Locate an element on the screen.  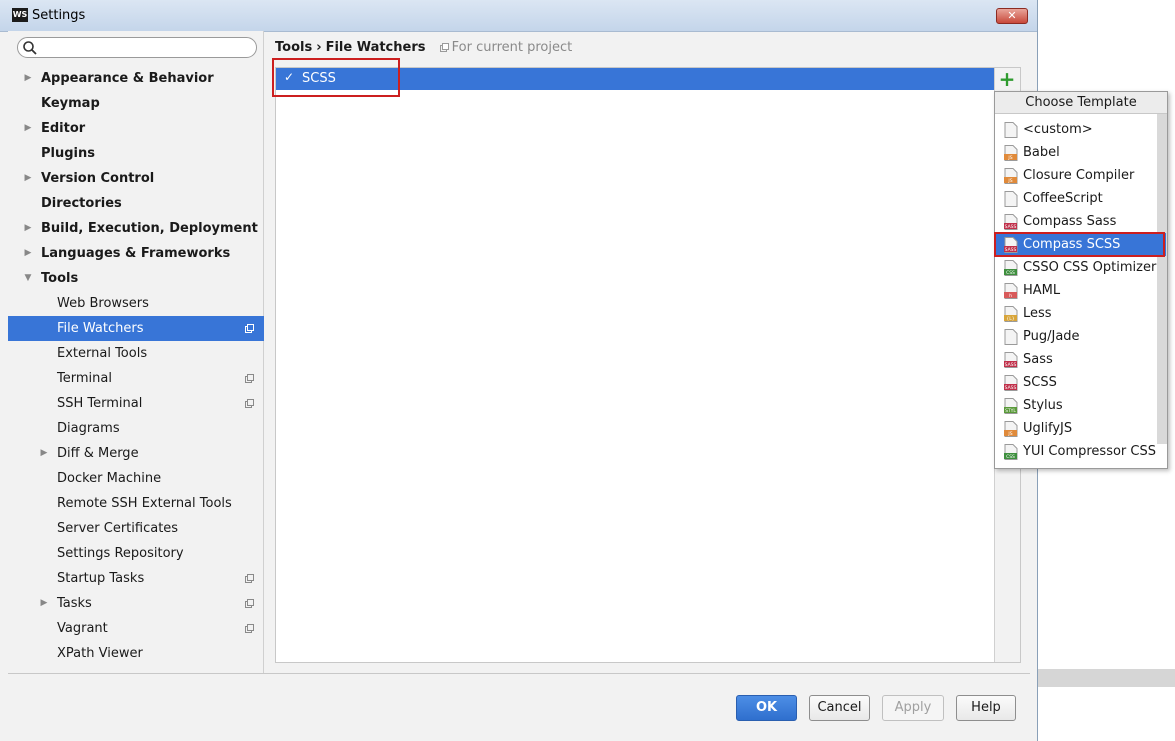
template-item: {L} Less is located at coordinates (1076, 313).